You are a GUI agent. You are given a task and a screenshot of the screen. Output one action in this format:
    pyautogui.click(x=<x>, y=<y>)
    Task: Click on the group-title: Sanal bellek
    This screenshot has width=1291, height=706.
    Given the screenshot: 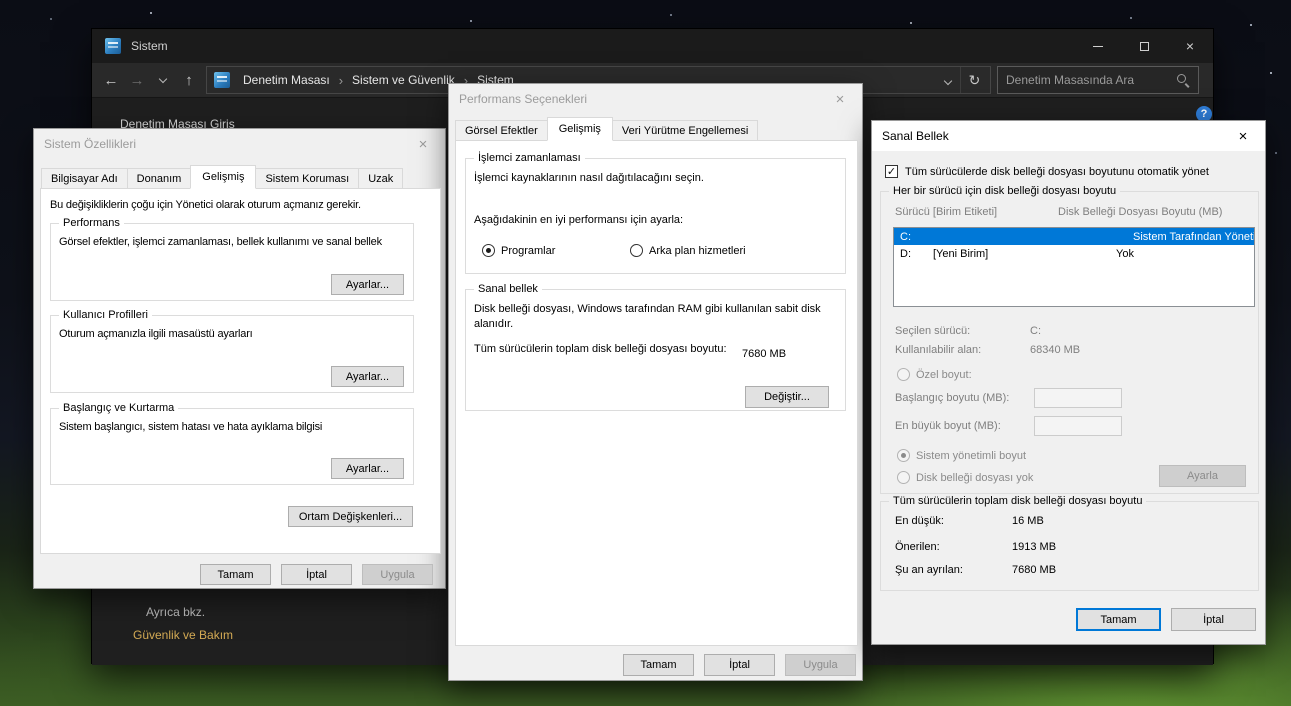 What is the action you would take?
    pyautogui.click(x=508, y=289)
    